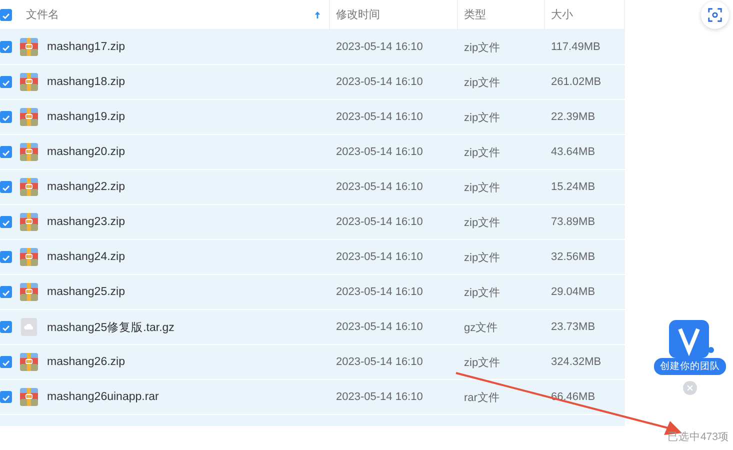 This screenshot has width=733, height=450. What do you see at coordinates (575, 47) in the screenshot?
I see `file-size: 117.49MB` at bounding box center [575, 47].